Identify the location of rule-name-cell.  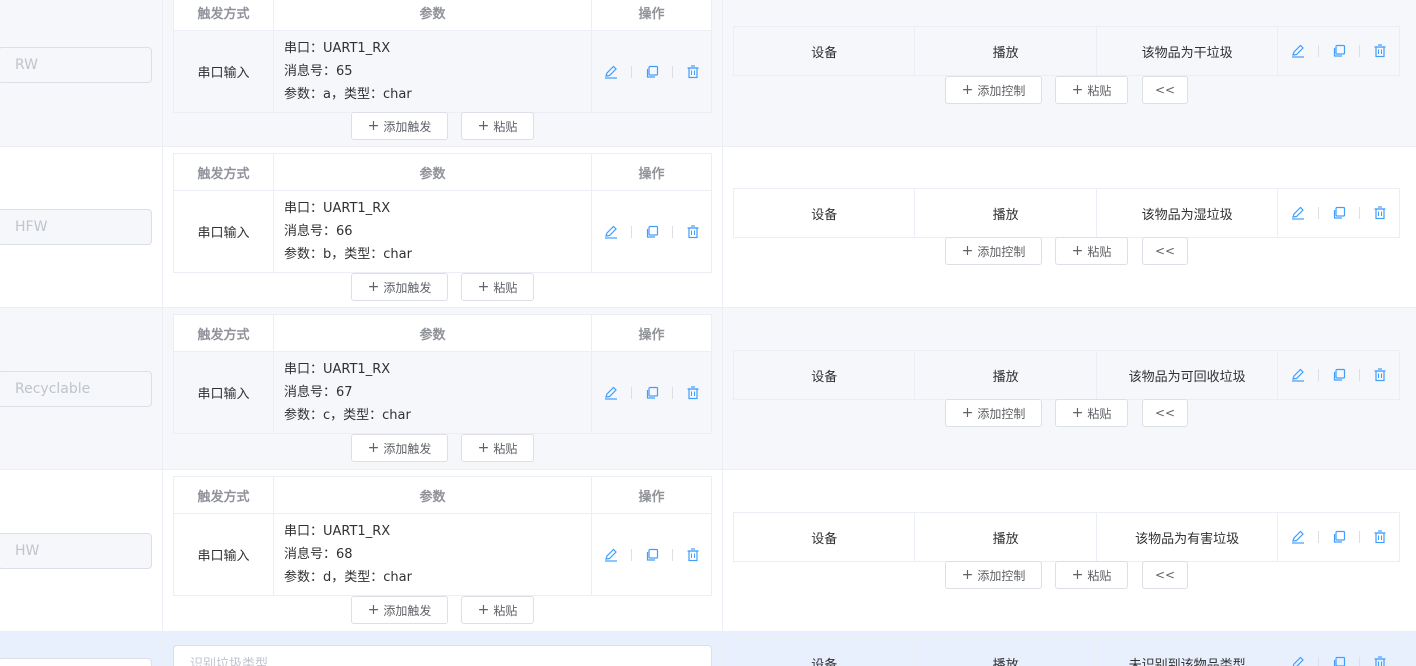
(81, 649).